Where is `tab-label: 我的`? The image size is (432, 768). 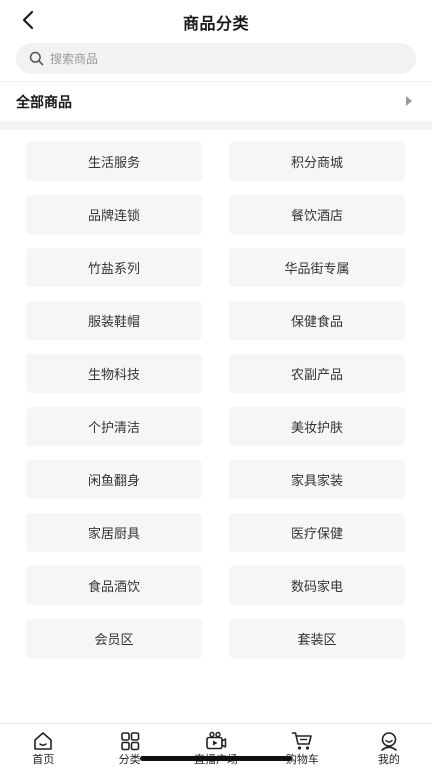 tab-label: 我的 is located at coordinates (388, 759).